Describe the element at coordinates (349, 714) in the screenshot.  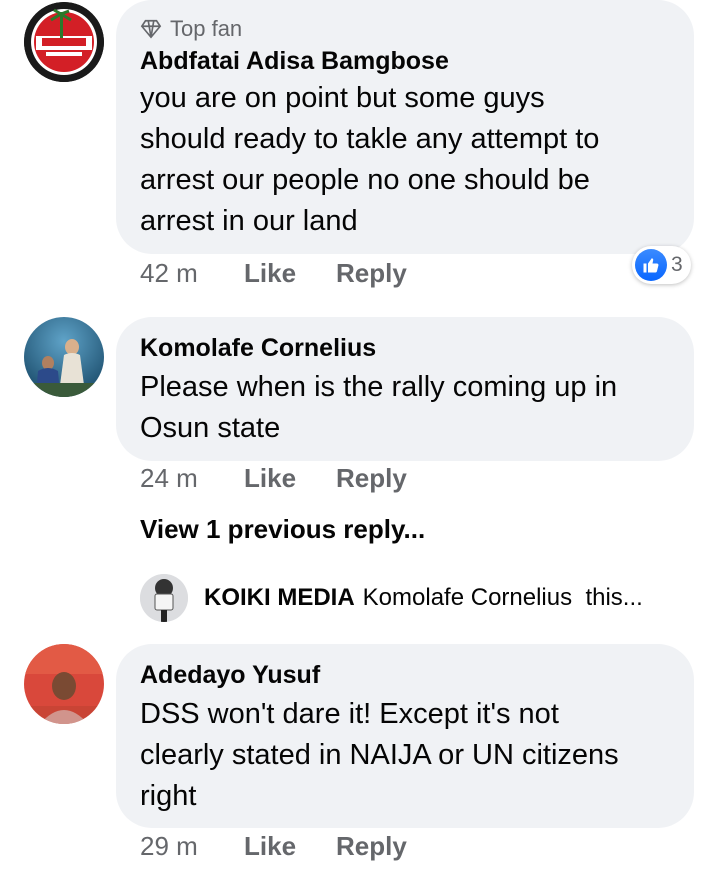
I see `comment-line: DSS won't dare it! Except it's not` at that location.